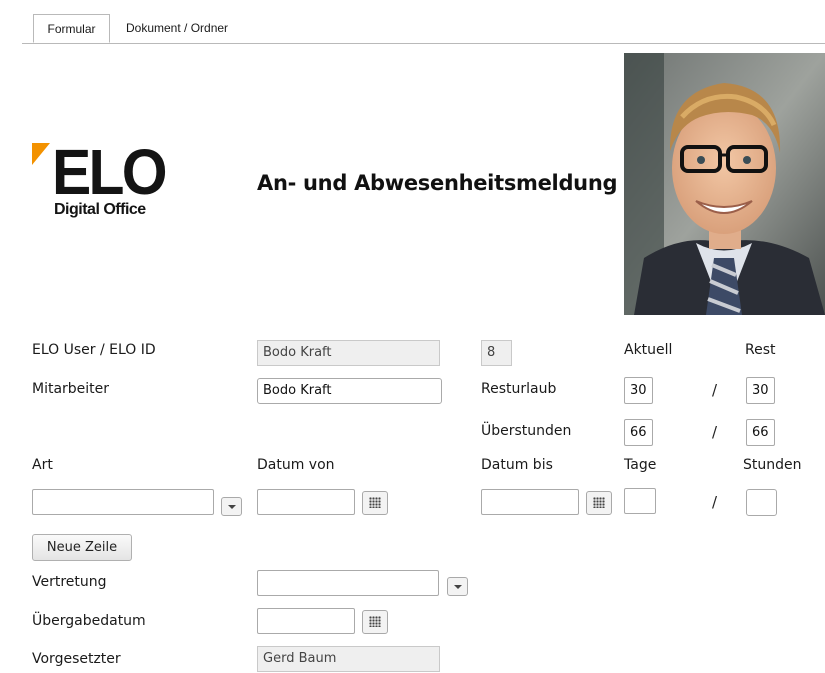 The image size is (825, 673). What do you see at coordinates (348, 353) in the screenshot?
I see `elo-user-field: Bodo Kraft` at bounding box center [348, 353].